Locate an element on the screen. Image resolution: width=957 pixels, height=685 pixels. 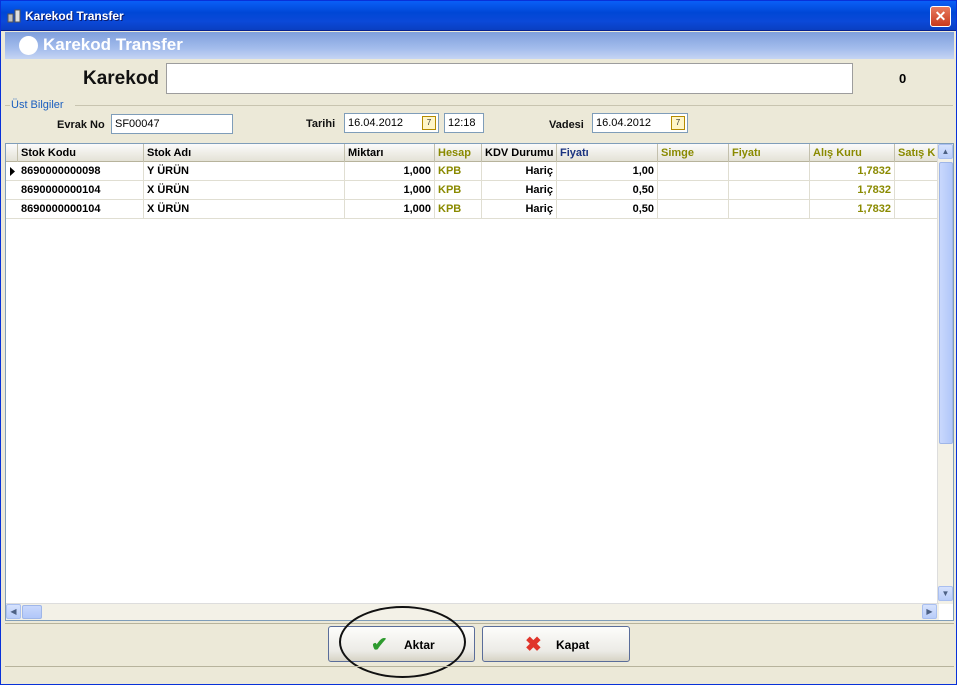
column-header: Simge is located at coordinates (693, 153).